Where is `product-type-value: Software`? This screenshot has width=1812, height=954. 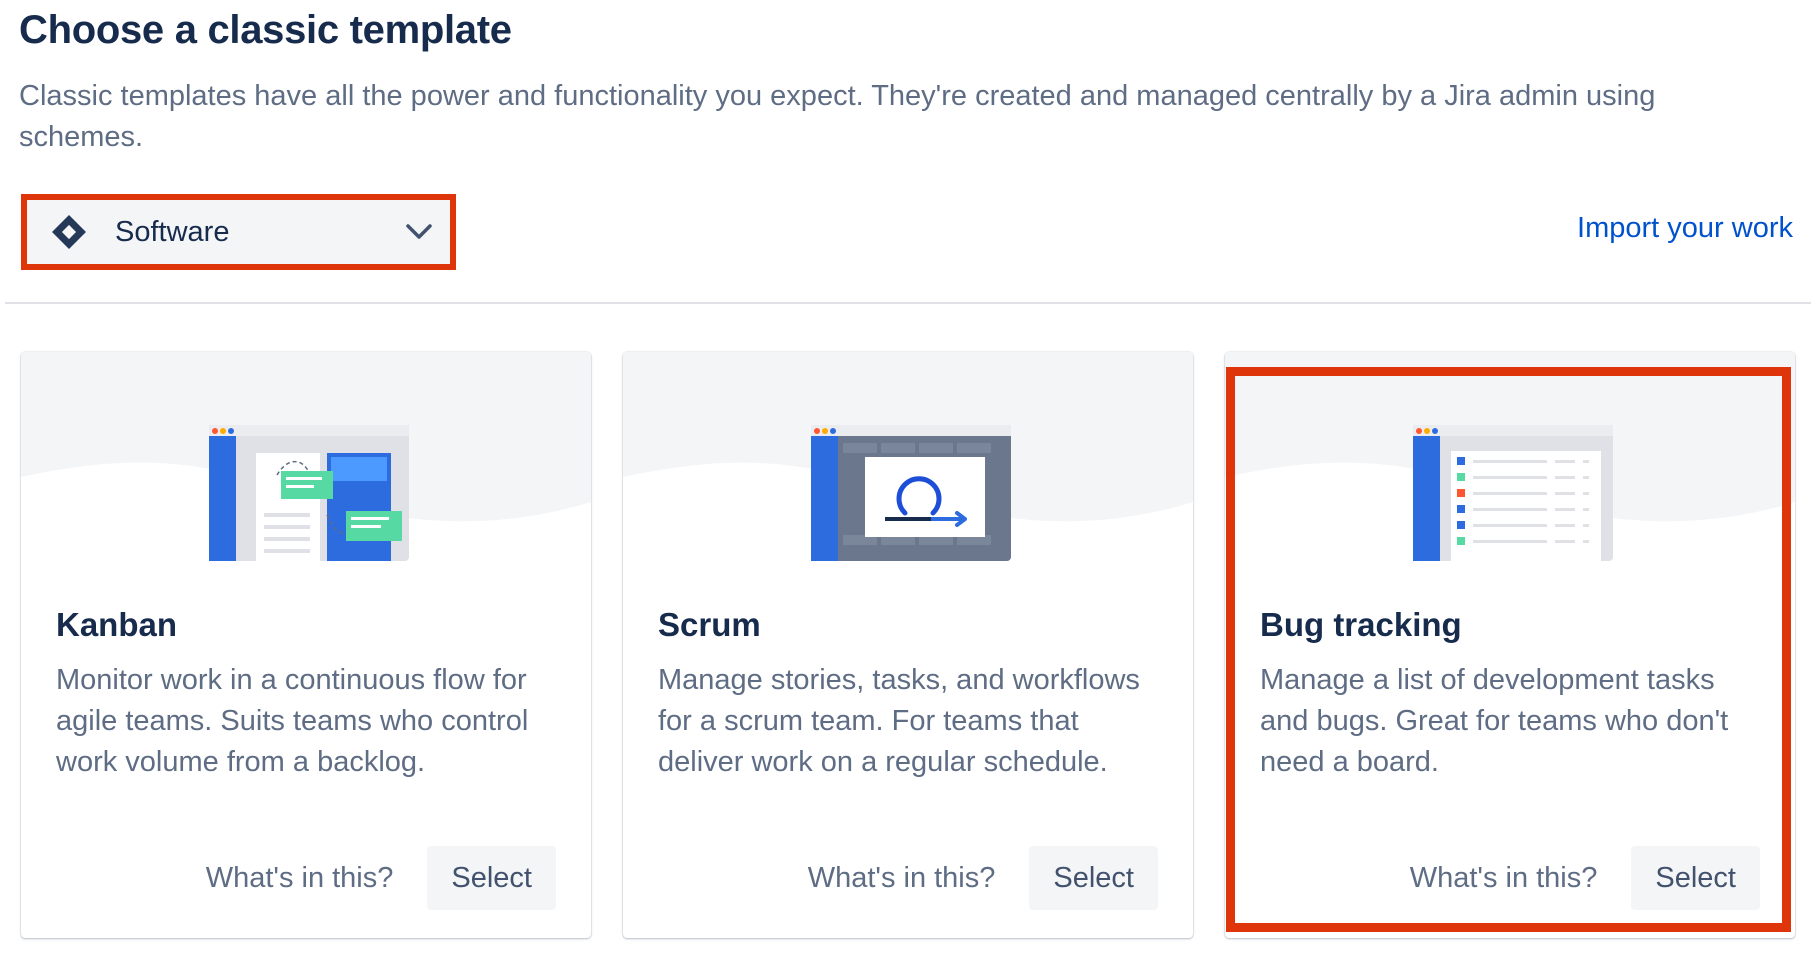 product-type-value: Software is located at coordinates (172, 231).